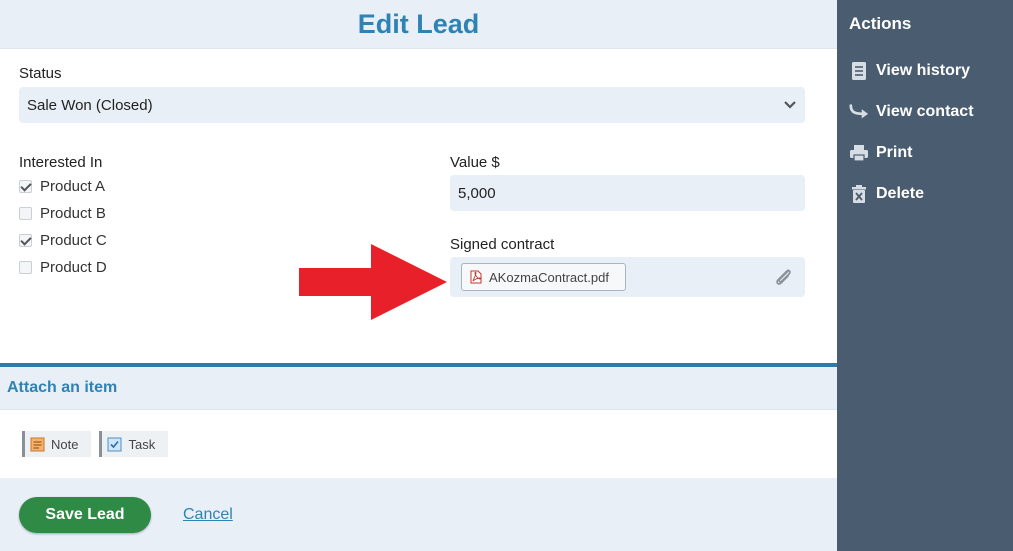  What do you see at coordinates (549, 277) in the screenshot?
I see `contract-file-name: AKozmaContract.pdf` at bounding box center [549, 277].